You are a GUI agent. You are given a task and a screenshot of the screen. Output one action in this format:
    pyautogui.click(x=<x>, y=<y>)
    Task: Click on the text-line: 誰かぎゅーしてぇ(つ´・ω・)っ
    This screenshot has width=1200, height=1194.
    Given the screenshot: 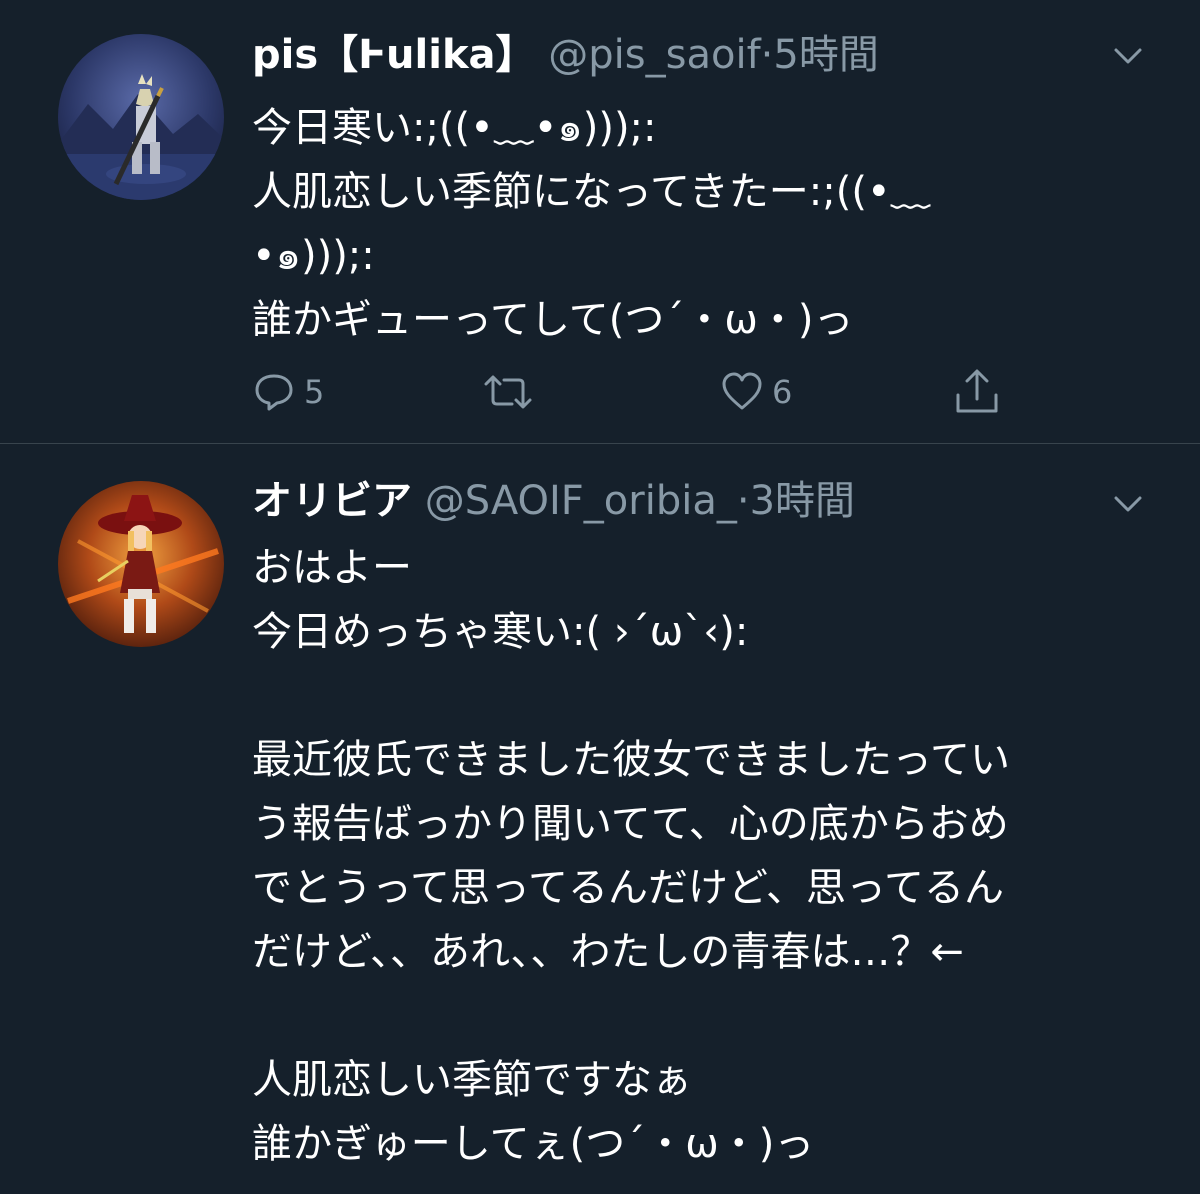 What is the action you would take?
    pyautogui.click(x=533, y=1144)
    